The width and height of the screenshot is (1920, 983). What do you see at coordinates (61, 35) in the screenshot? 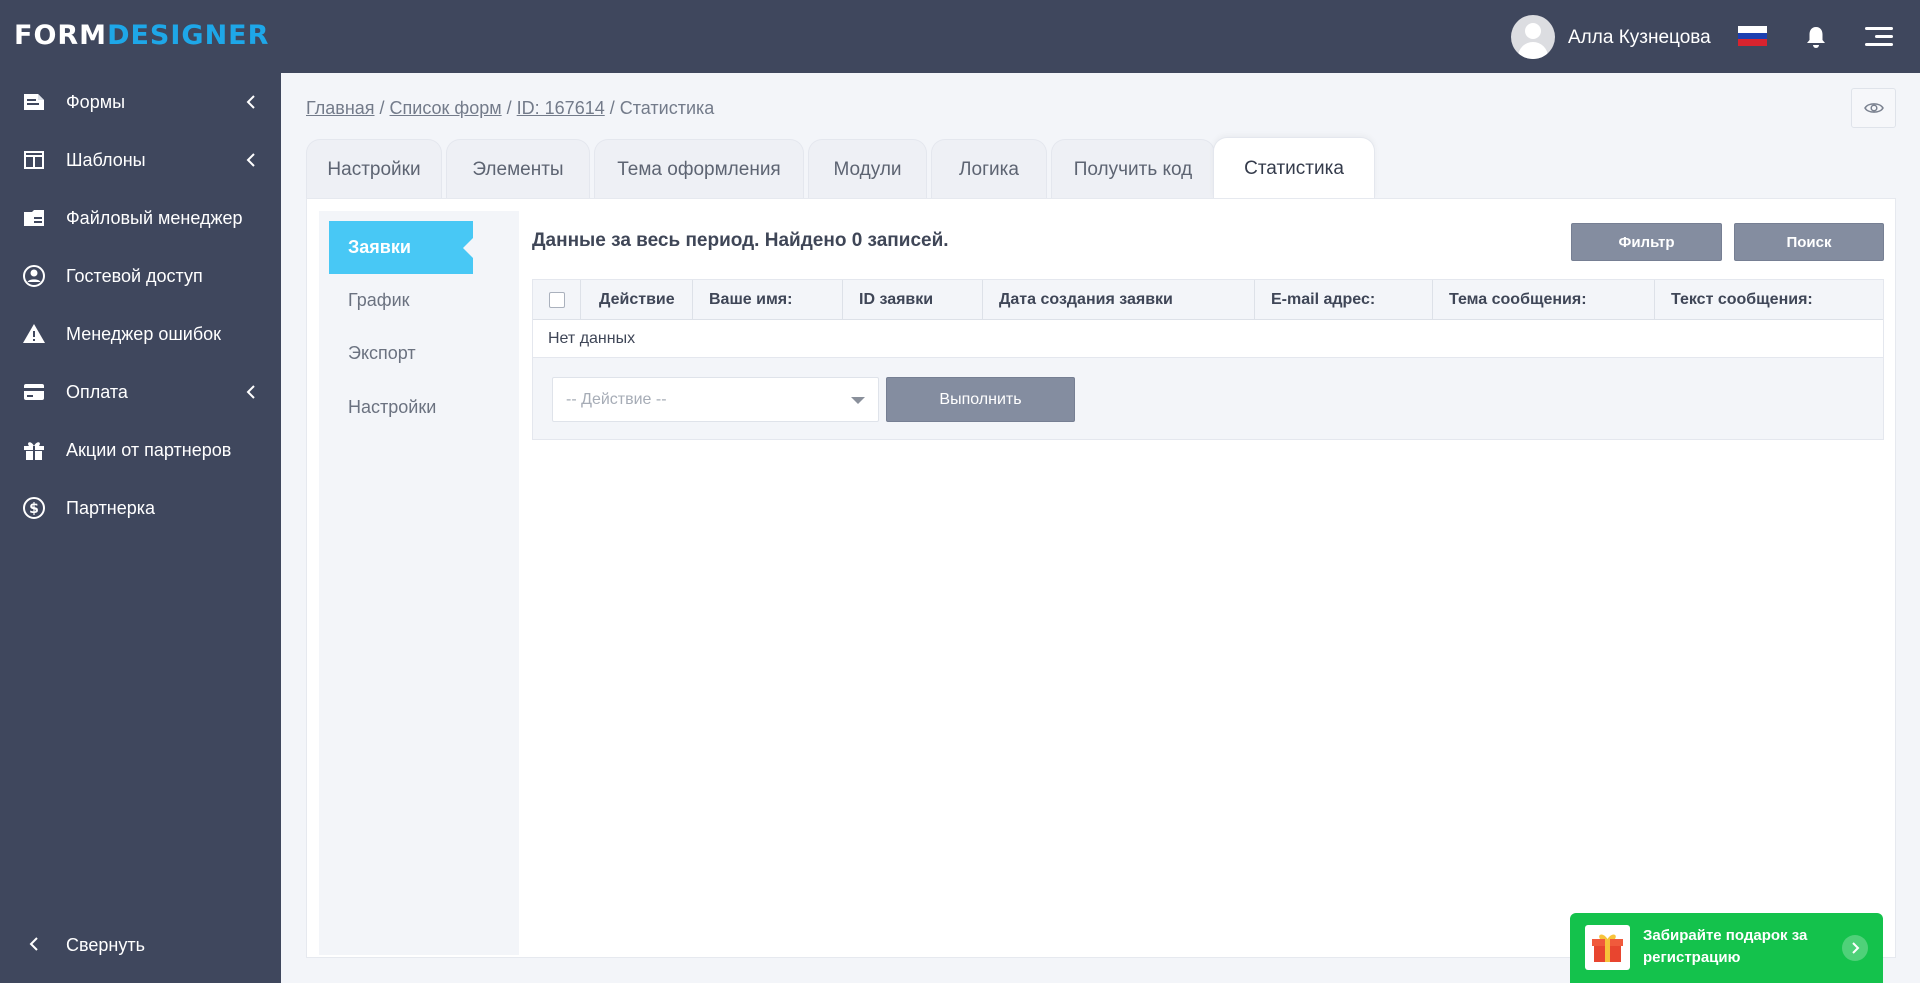
I see `logo-form: FORM` at bounding box center [61, 35].